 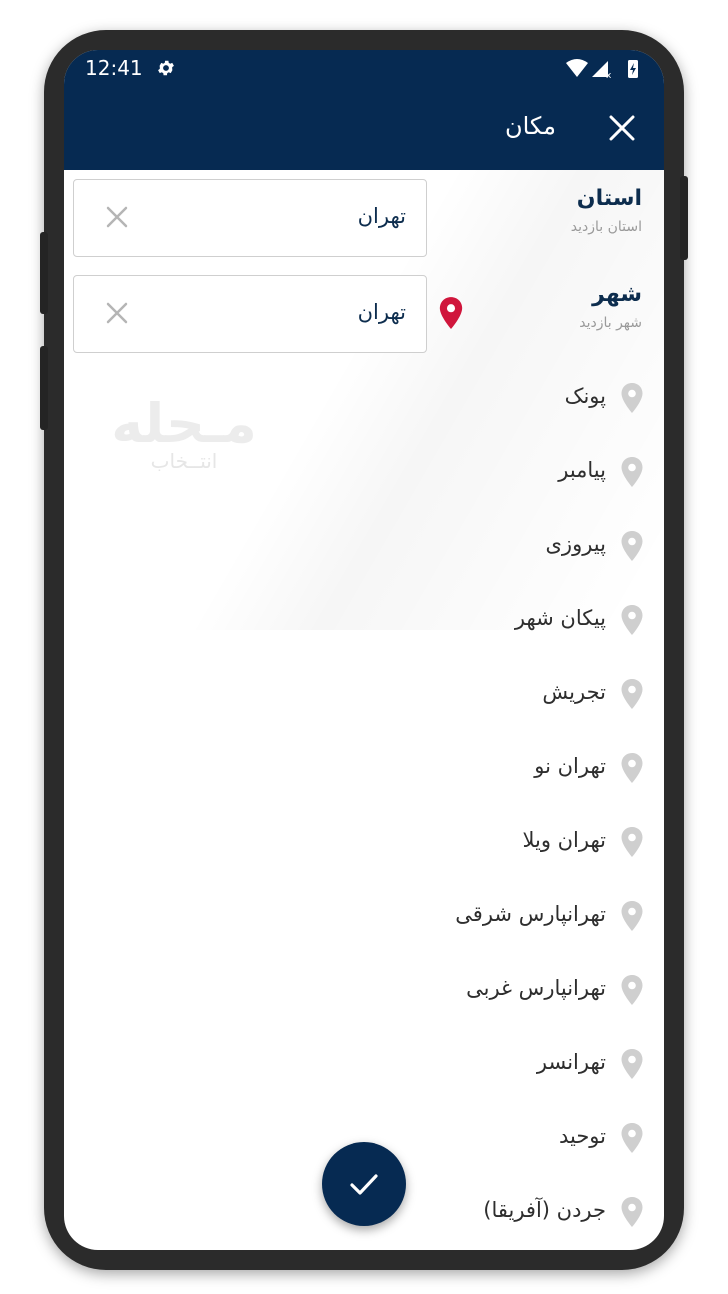 I want to click on list-item: تهران نو, so click(x=364, y=768).